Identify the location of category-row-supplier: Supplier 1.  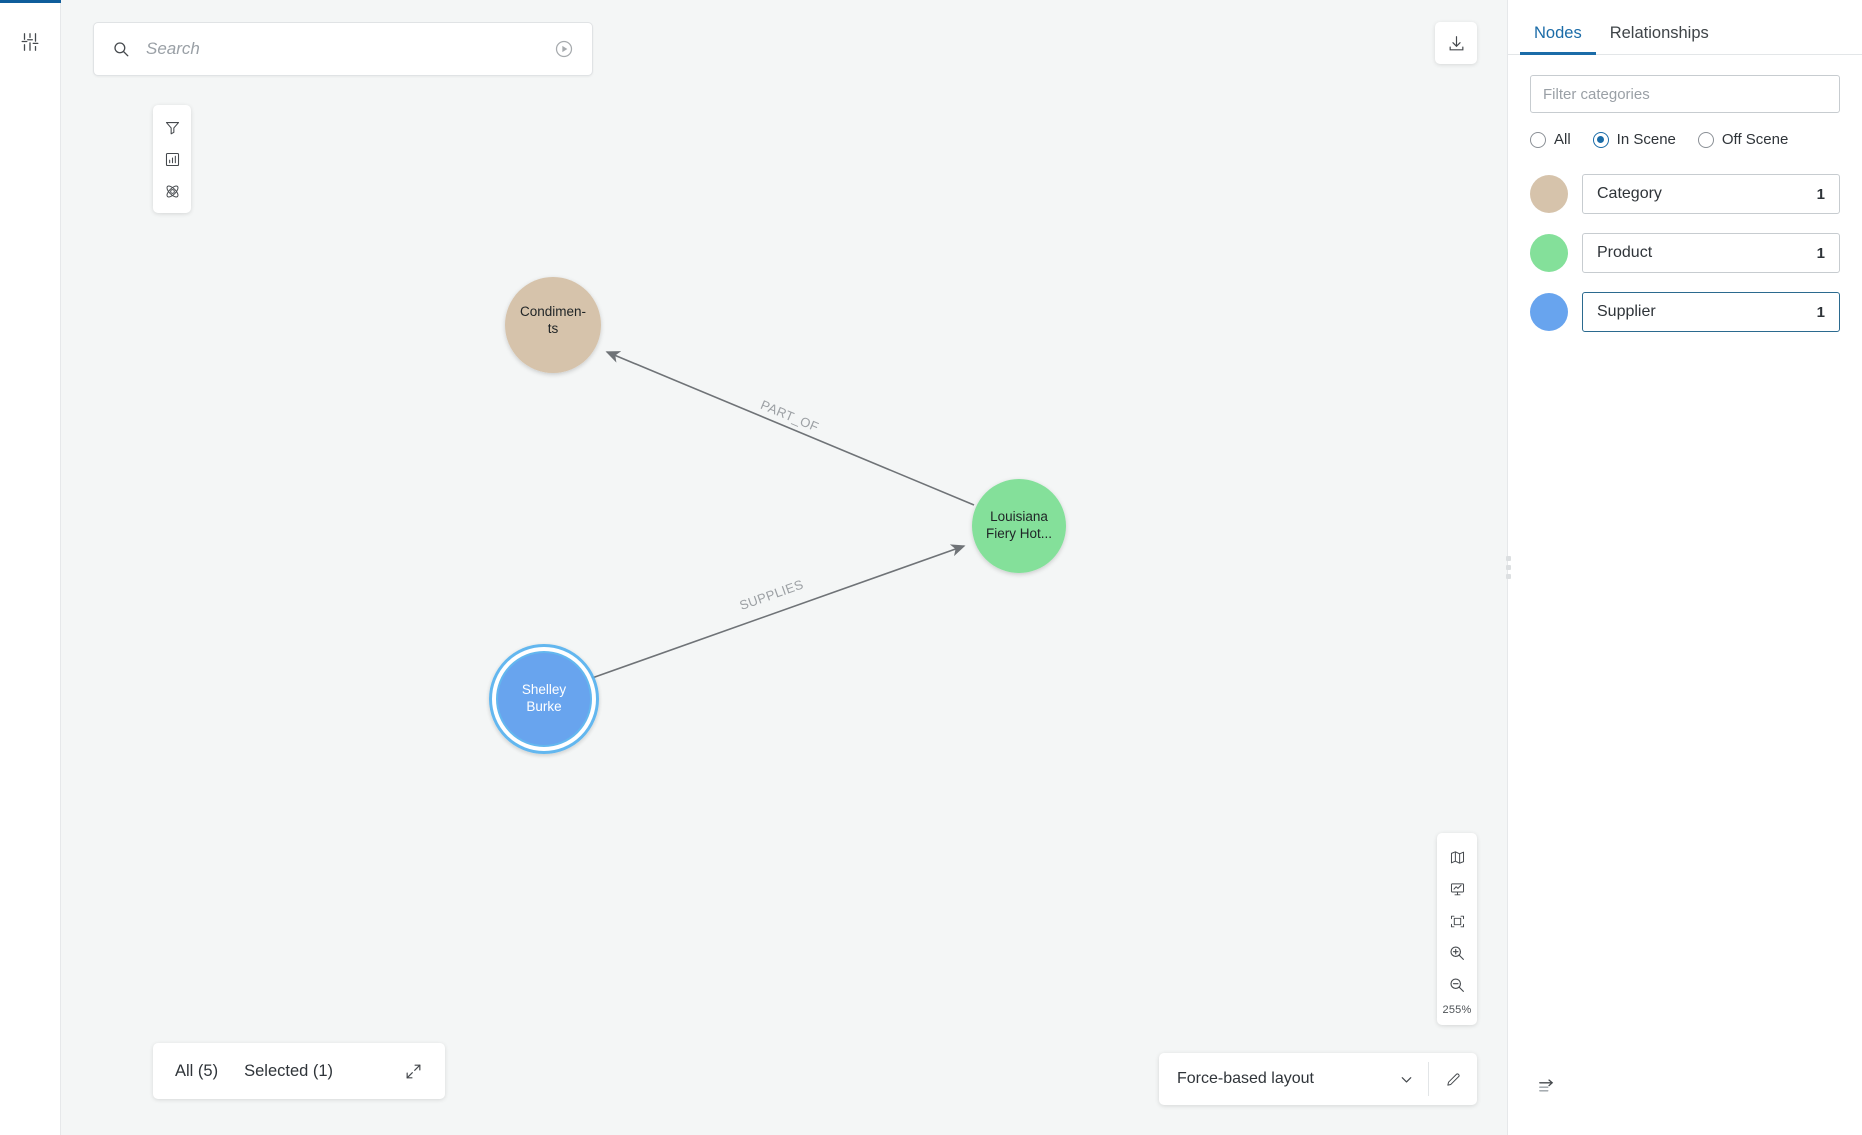
(1711, 312).